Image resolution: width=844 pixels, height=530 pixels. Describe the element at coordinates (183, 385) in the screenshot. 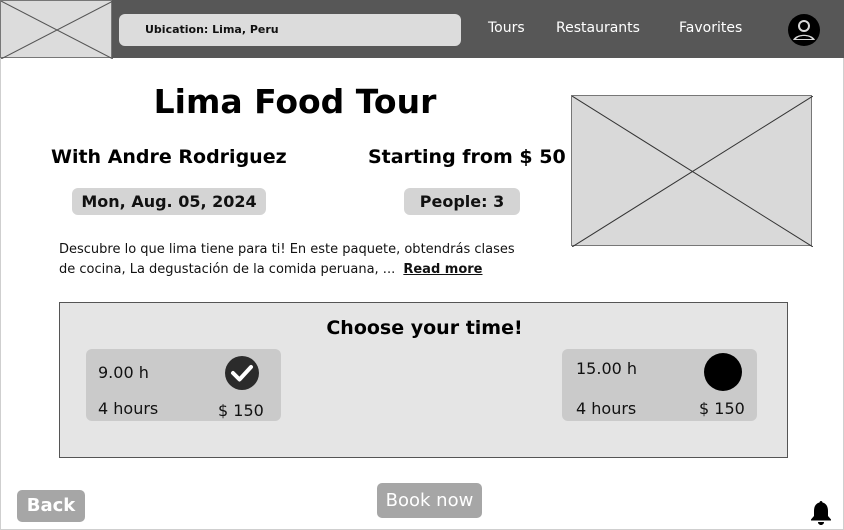

I see `time-slot-morning: 9.00 h 4 hours $ 150` at that location.